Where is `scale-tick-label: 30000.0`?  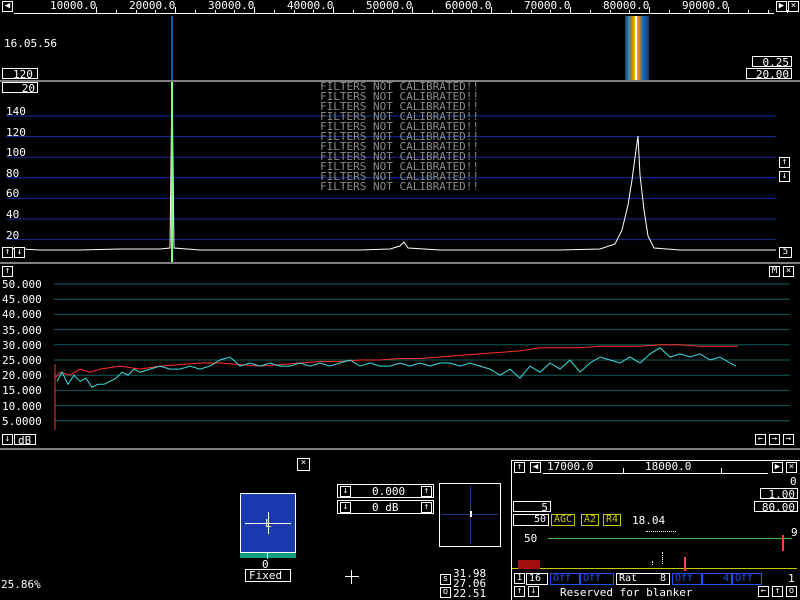
scale-tick-label: 30000.0 is located at coordinates (231, 6).